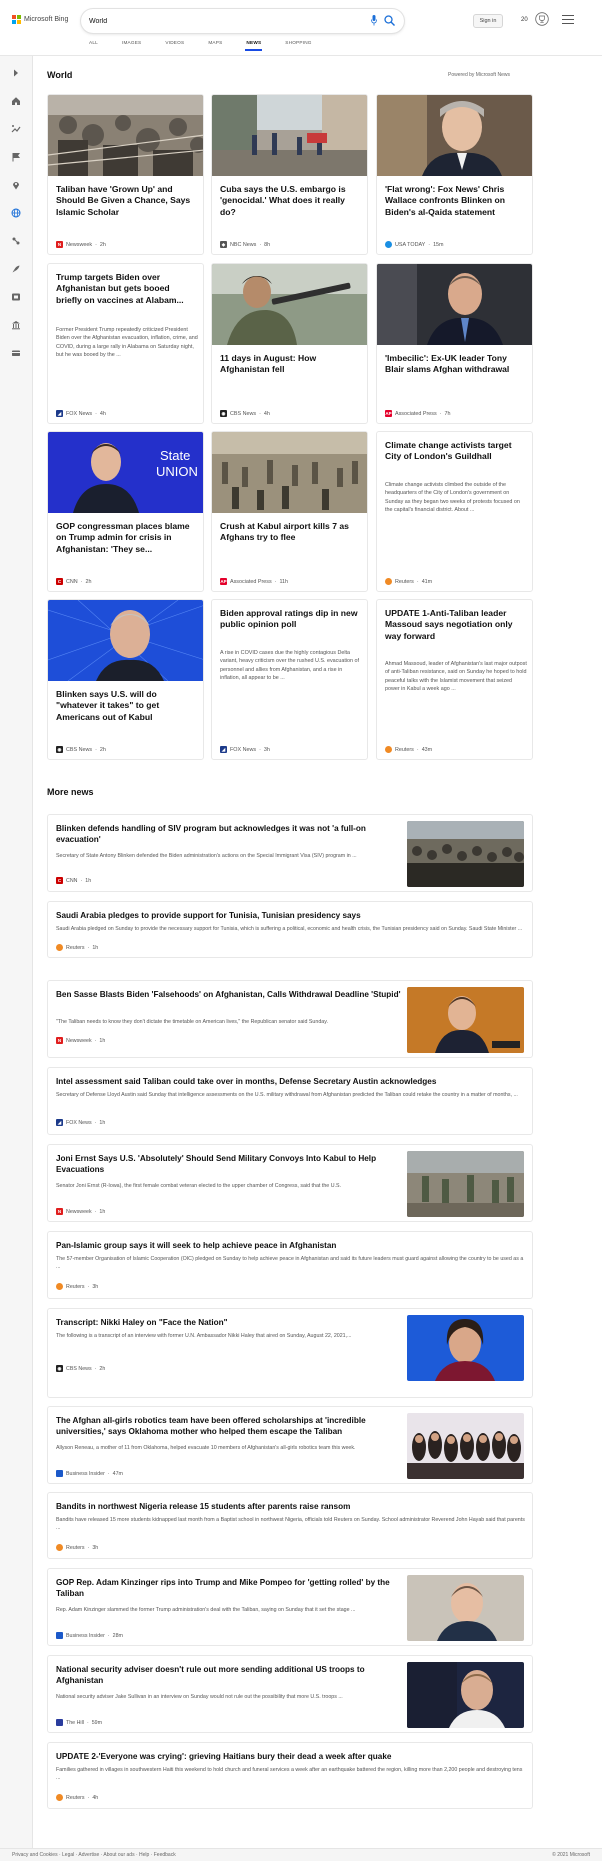 Image resolution: width=602 pixels, height=1861 pixels. What do you see at coordinates (388, 749) in the screenshot?
I see `reuters-logo-icon` at bounding box center [388, 749].